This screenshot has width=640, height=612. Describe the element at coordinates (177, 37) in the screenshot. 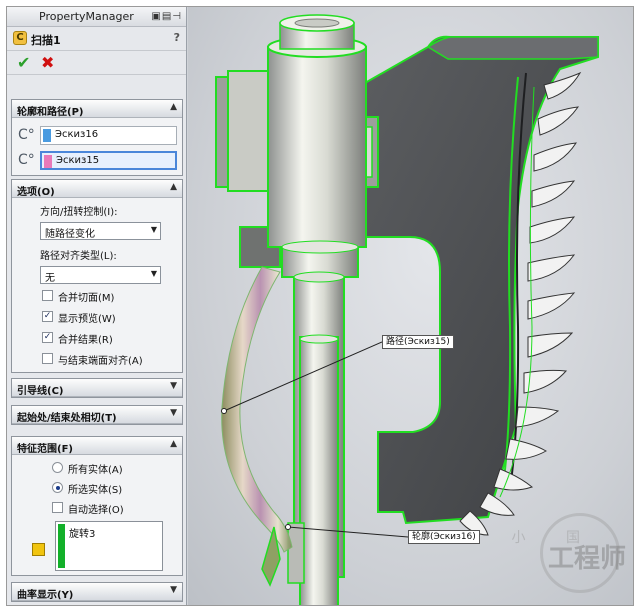

I see `help-icon: ?` at that location.